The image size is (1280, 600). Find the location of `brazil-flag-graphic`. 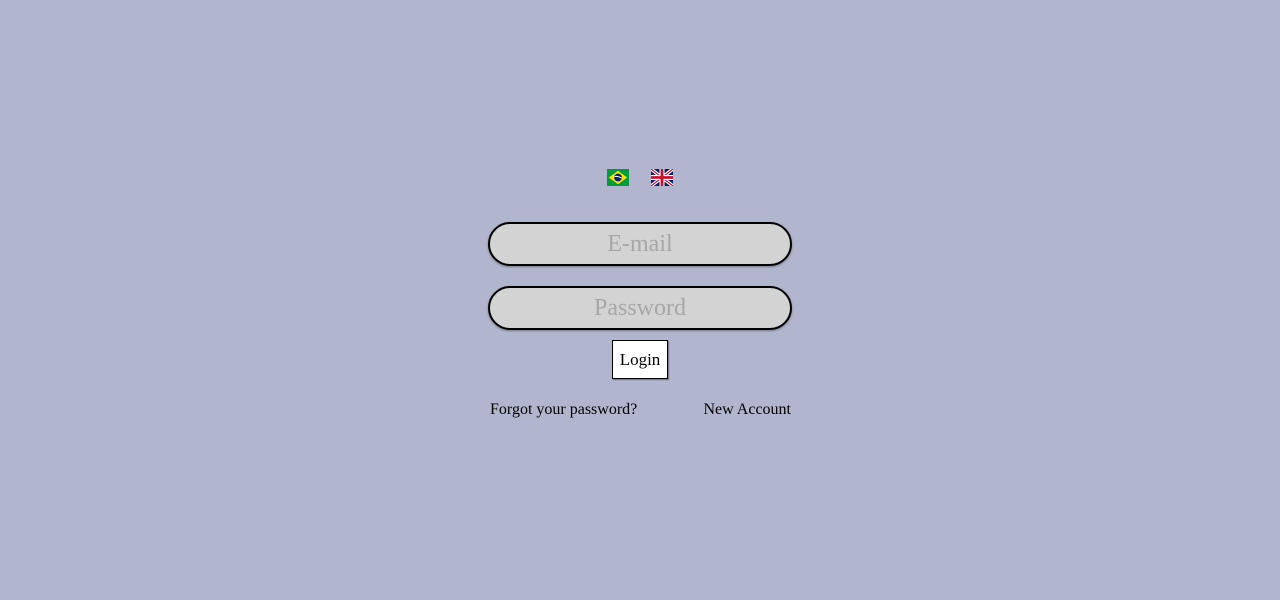

brazil-flag-graphic is located at coordinates (618, 177).